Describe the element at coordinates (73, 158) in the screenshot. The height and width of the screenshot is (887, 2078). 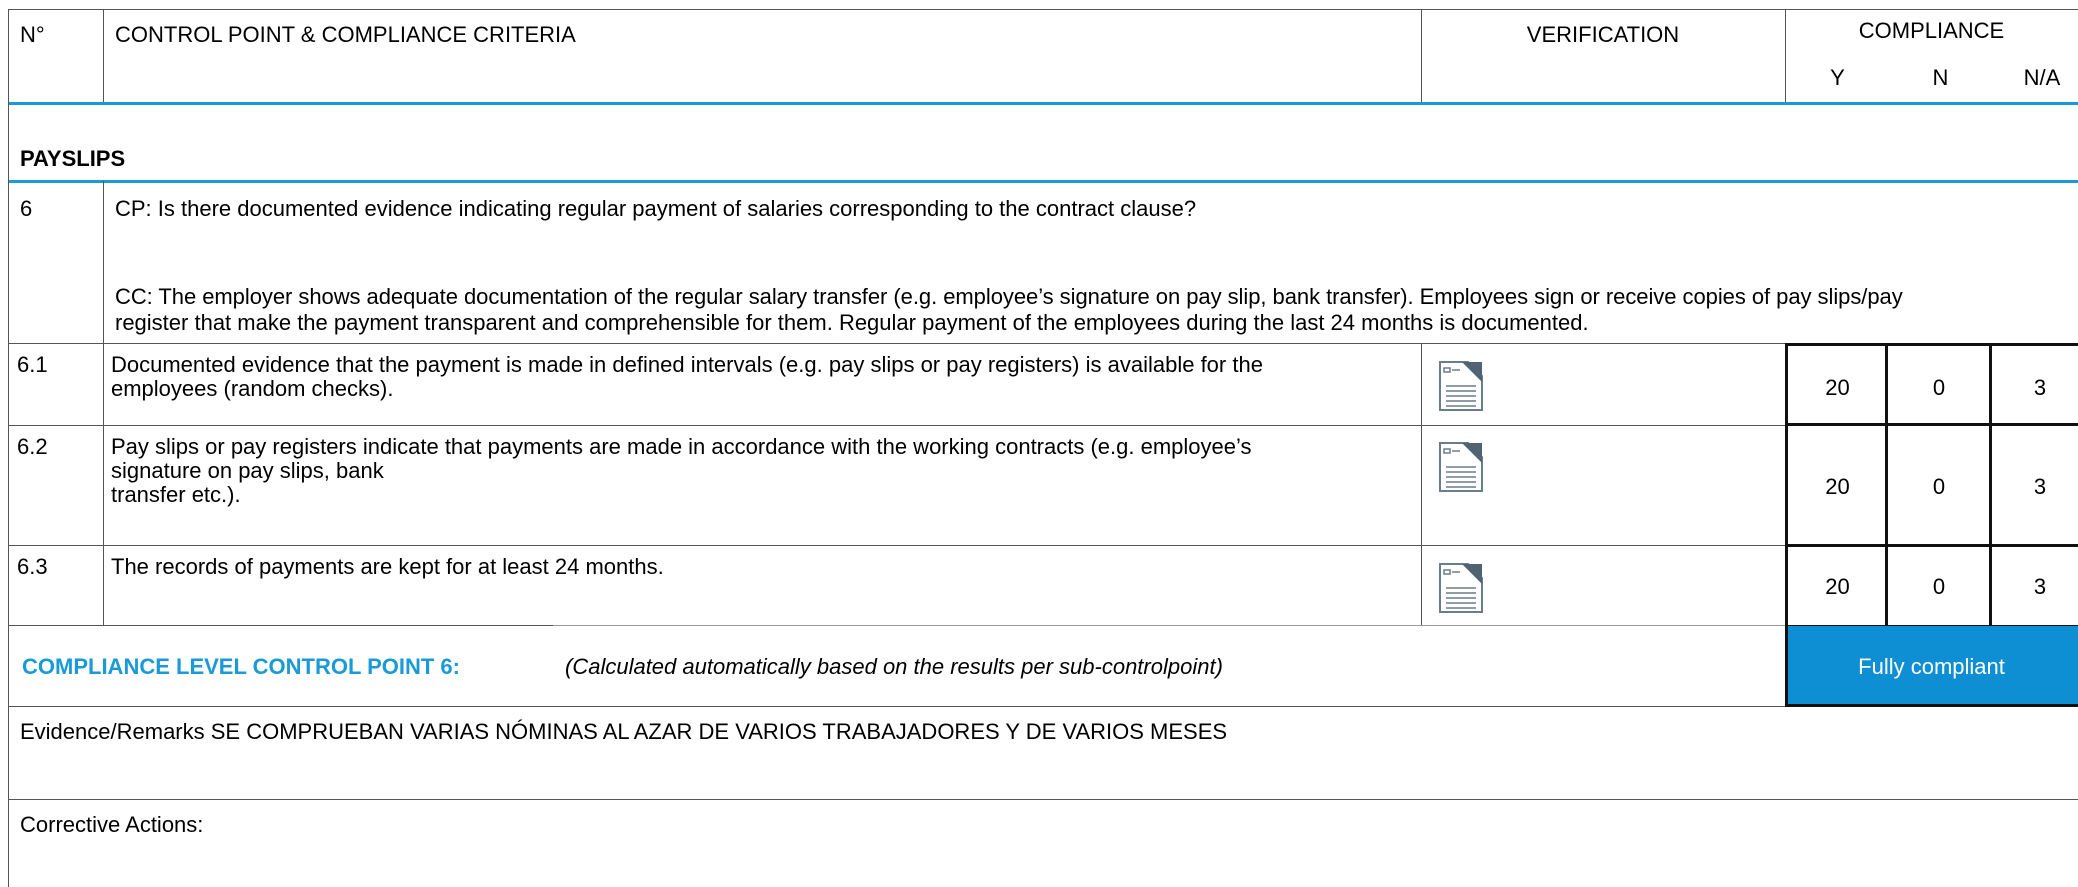
I see `section-title: PAYSLIPS` at that location.